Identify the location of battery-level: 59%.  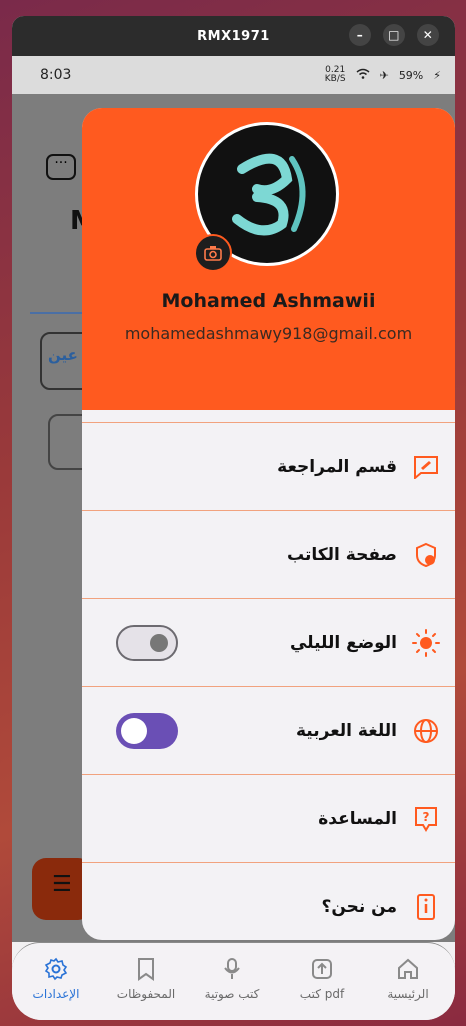
(411, 75).